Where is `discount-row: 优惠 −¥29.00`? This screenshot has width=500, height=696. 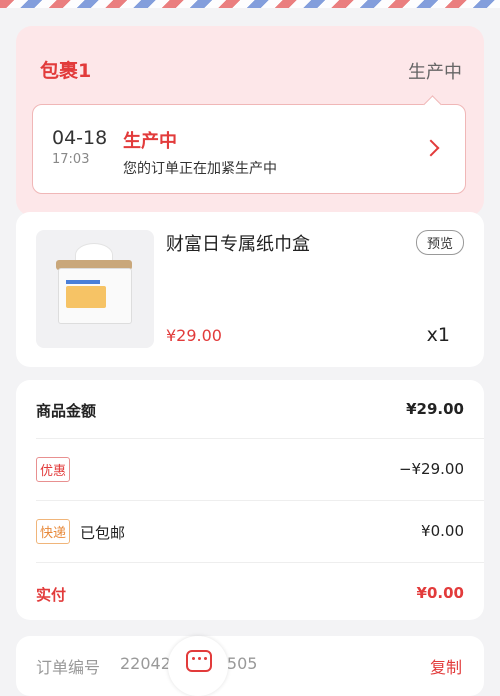
discount-row: 优惠 −¥29.00 is located at coordinates (250, 470).